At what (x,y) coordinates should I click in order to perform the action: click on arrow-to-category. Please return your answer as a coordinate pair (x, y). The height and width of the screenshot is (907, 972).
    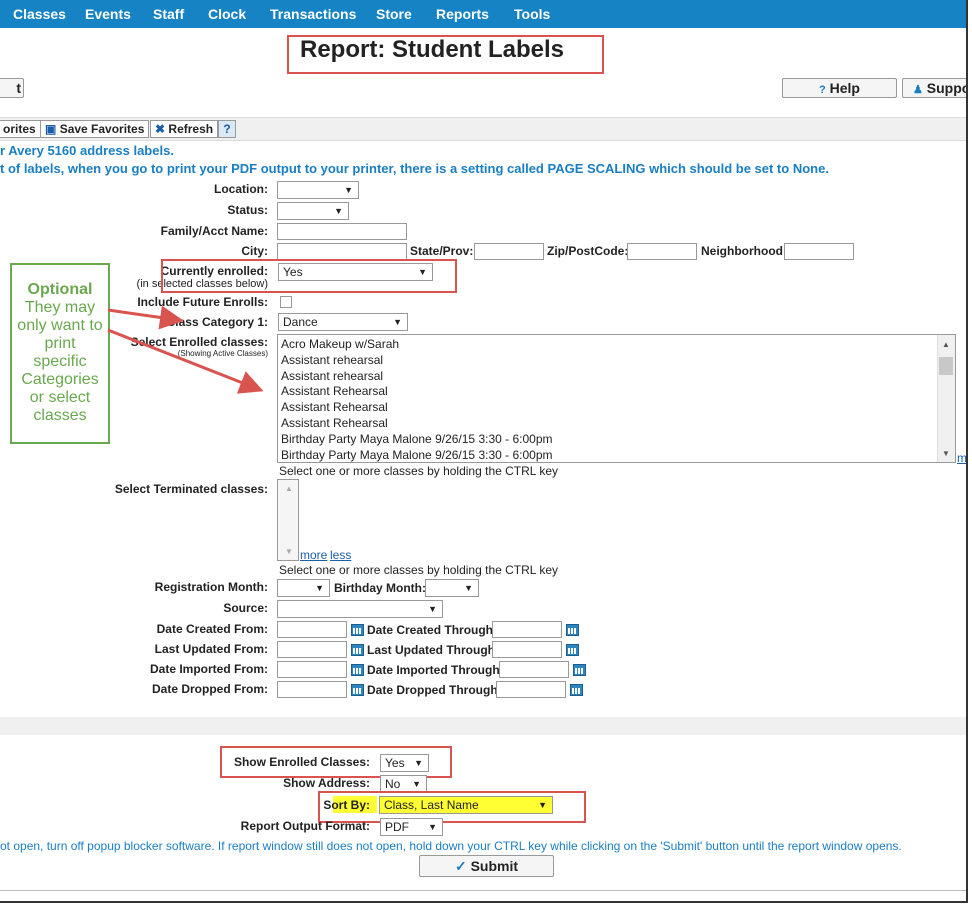
    Looking at the image, I should click on (145, 317).